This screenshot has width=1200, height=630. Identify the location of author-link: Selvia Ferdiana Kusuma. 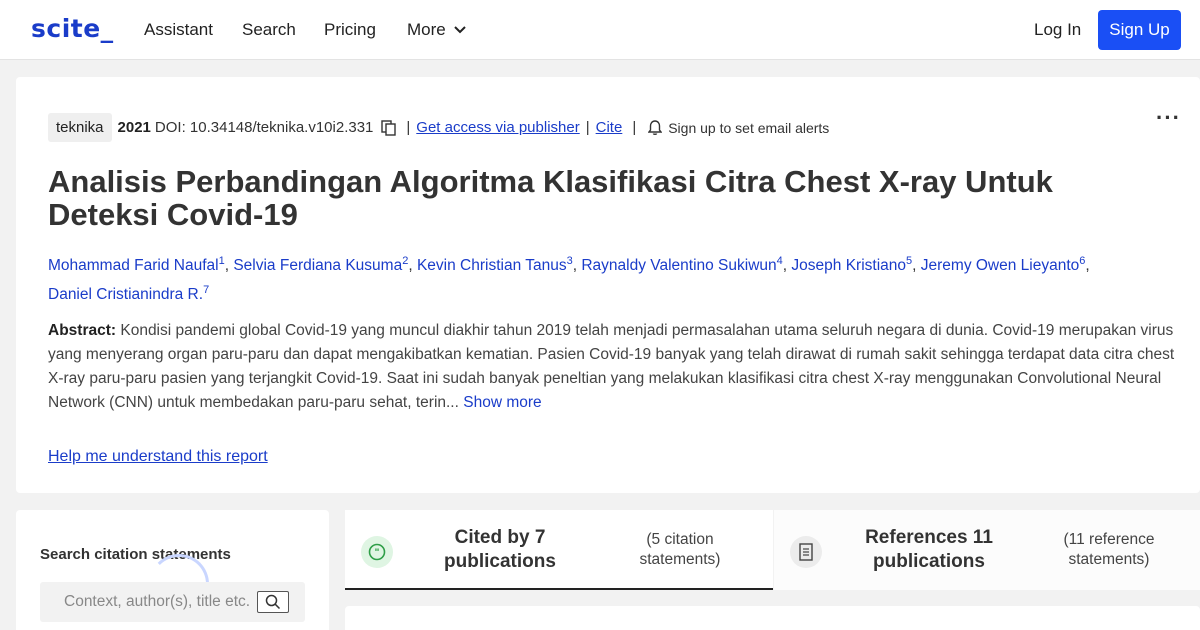
(317, 265).